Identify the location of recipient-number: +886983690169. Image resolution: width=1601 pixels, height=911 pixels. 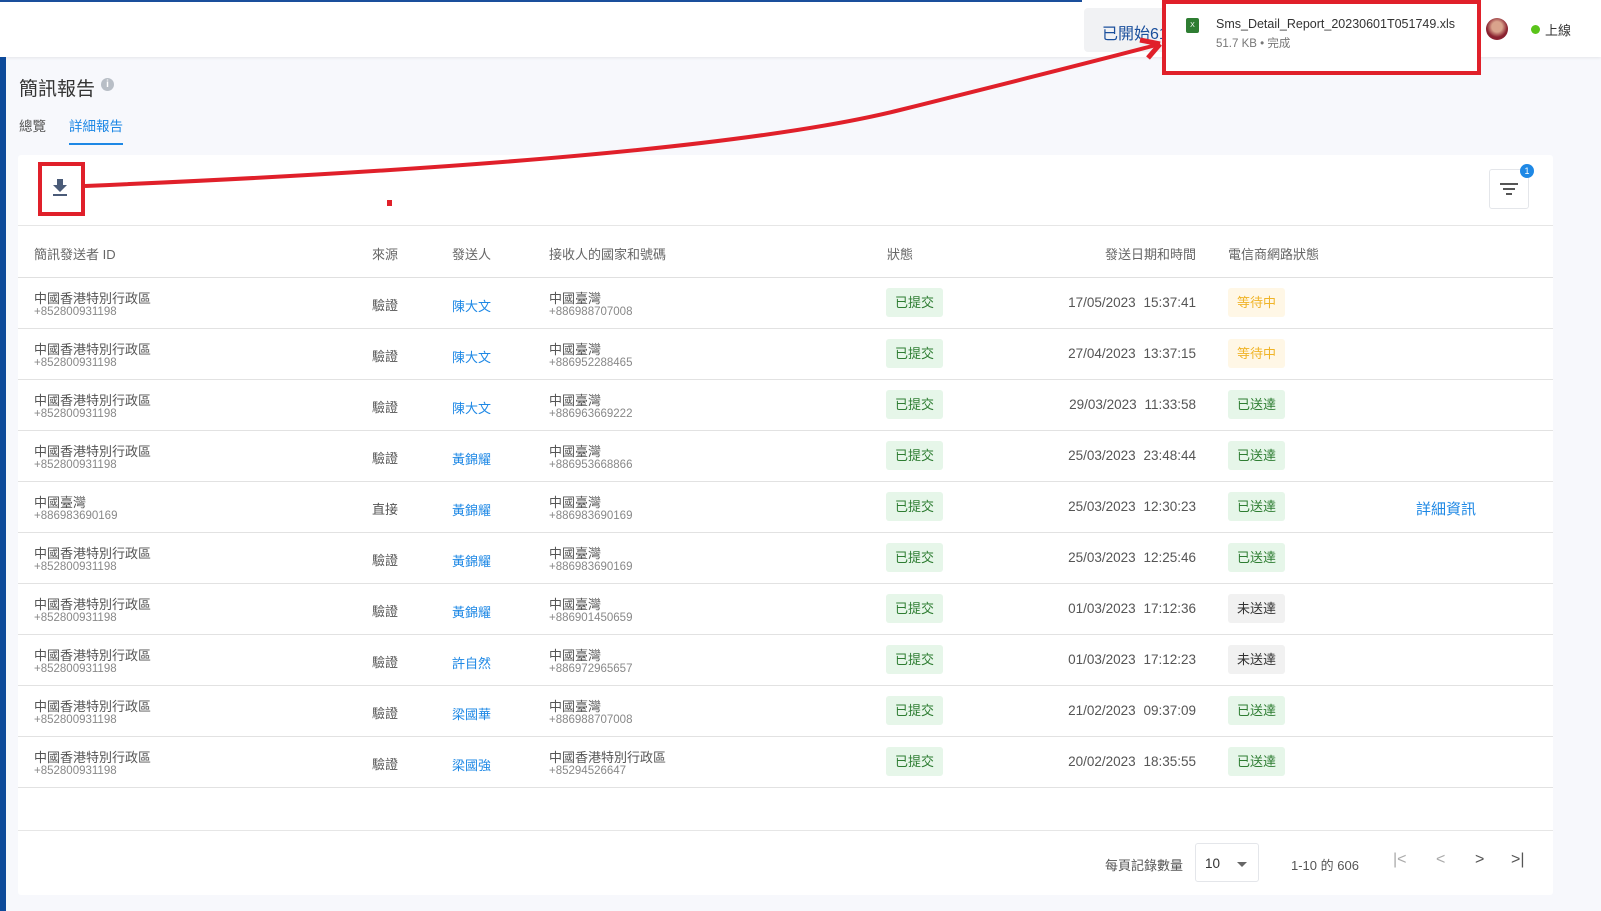
(591, 567).